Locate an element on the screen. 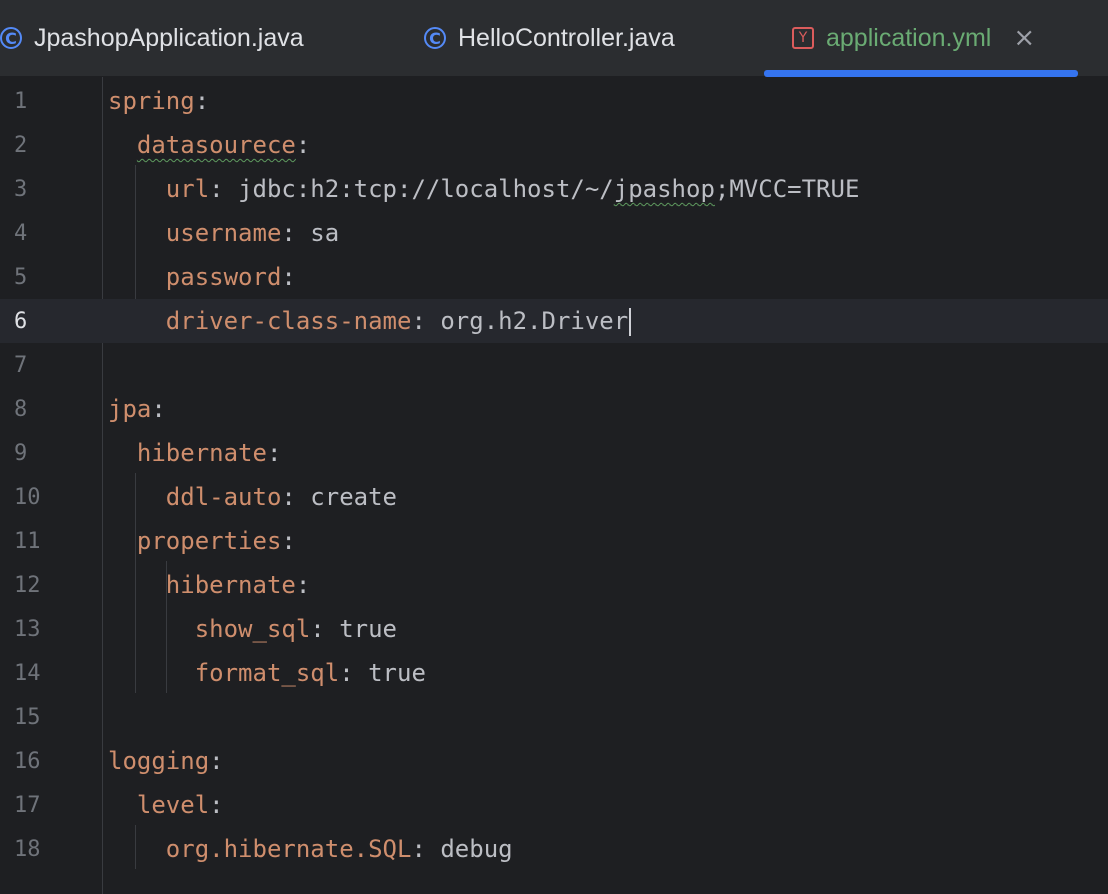 The image size is (1108, 894). code-line: 9 hibernate: is located at coordinates (554, 453).